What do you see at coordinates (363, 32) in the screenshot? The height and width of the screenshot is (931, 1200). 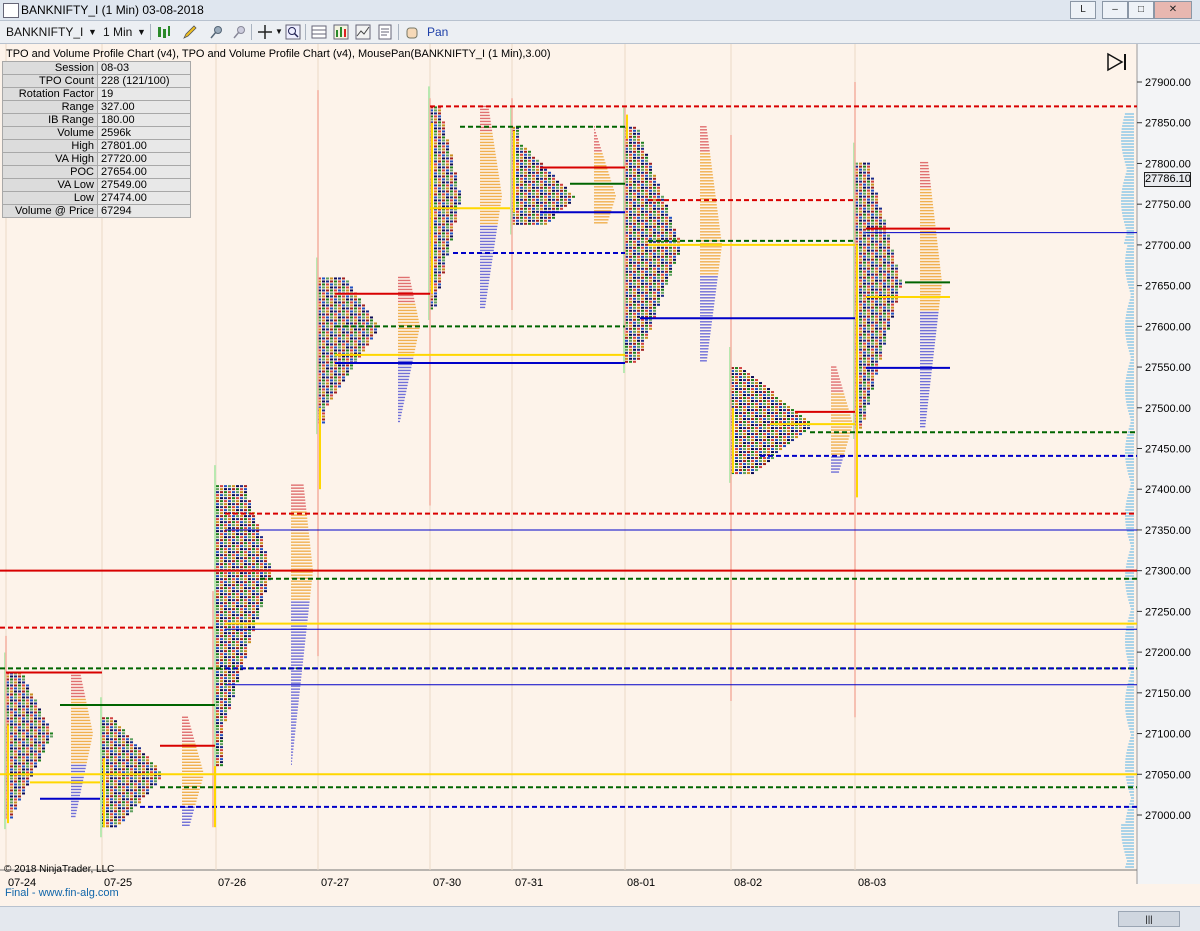 I see `strategies-icon` at bounding box center [363, 32].